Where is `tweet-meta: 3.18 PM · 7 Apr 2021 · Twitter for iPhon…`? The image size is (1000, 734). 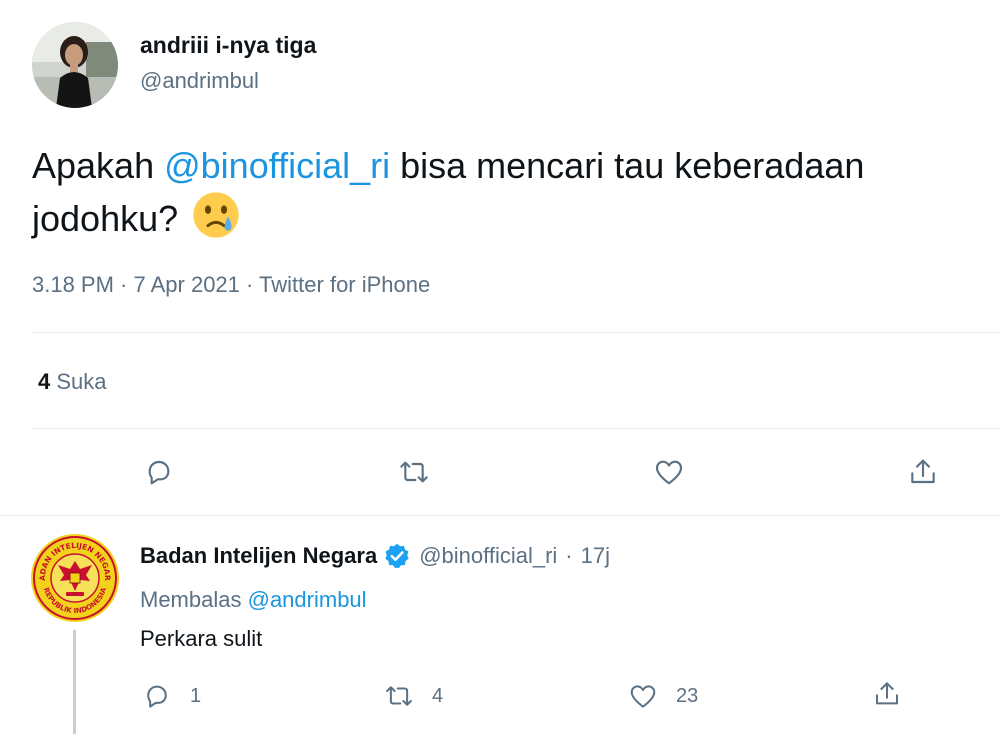 tweet-meta: 3.18 PM · 7 Apr 2021 · Twitter for iPhon… is located at coordinates (231, 285).